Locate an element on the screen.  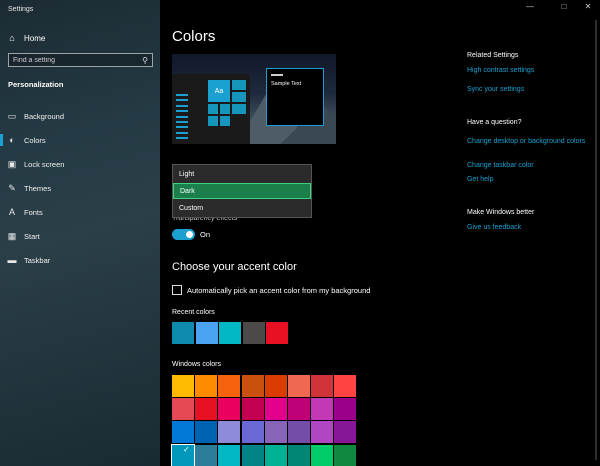
home-label: Home is located at coordinates (35, 38).